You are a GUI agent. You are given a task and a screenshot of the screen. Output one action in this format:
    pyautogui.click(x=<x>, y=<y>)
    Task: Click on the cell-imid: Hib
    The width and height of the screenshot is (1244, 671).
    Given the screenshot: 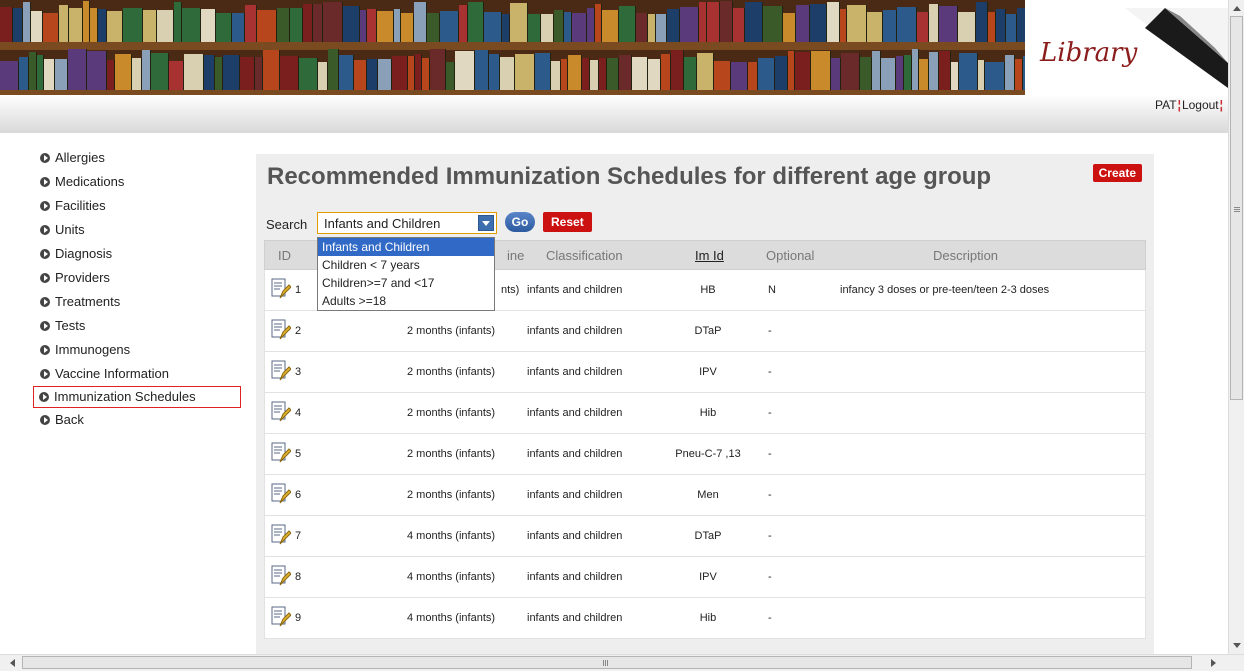 What is the action you would take?
    pyautogui.click(x=708, y=618)
    